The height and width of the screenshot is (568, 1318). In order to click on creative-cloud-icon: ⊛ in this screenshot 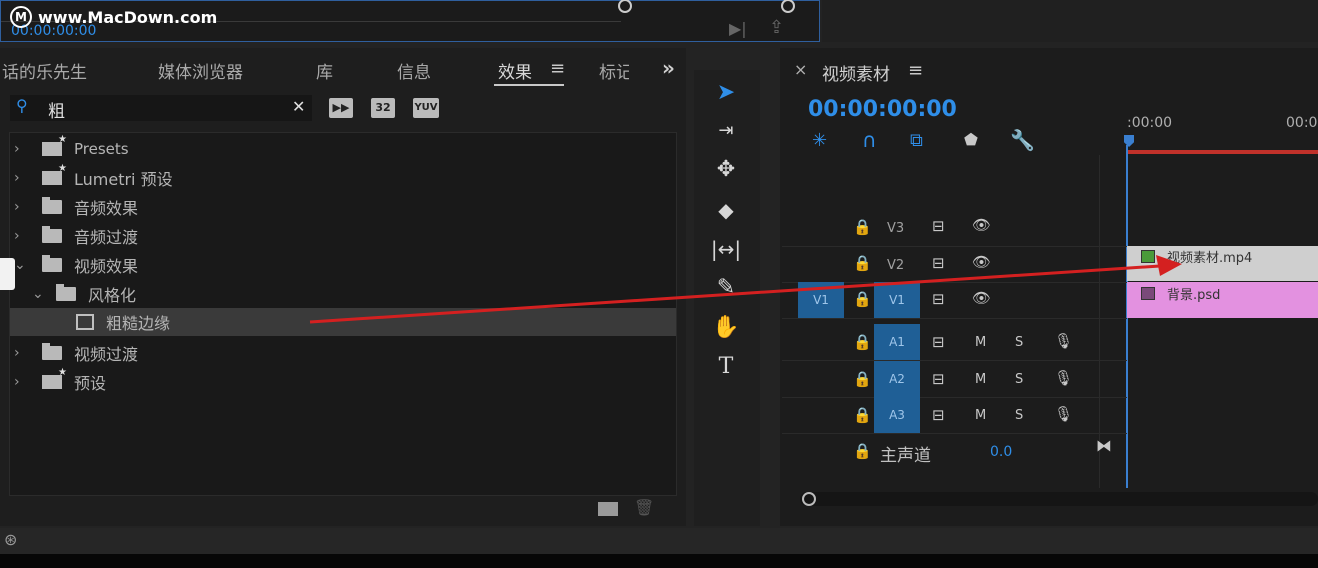, I will do `click(10, 539)`.